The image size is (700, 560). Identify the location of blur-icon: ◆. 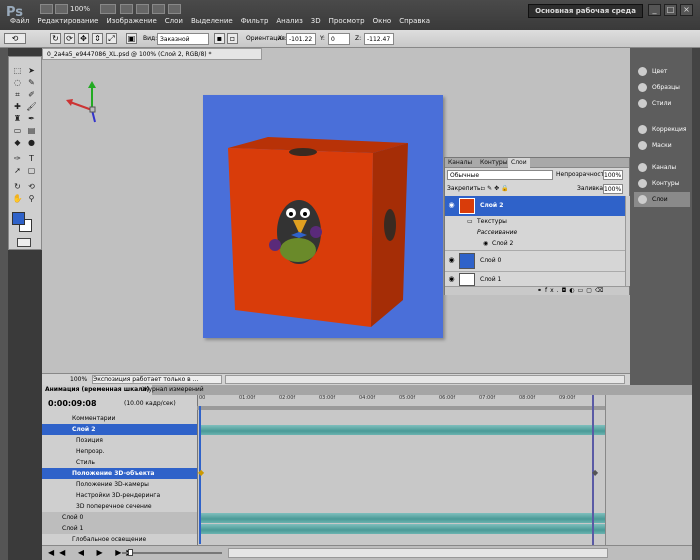
(17, 142).